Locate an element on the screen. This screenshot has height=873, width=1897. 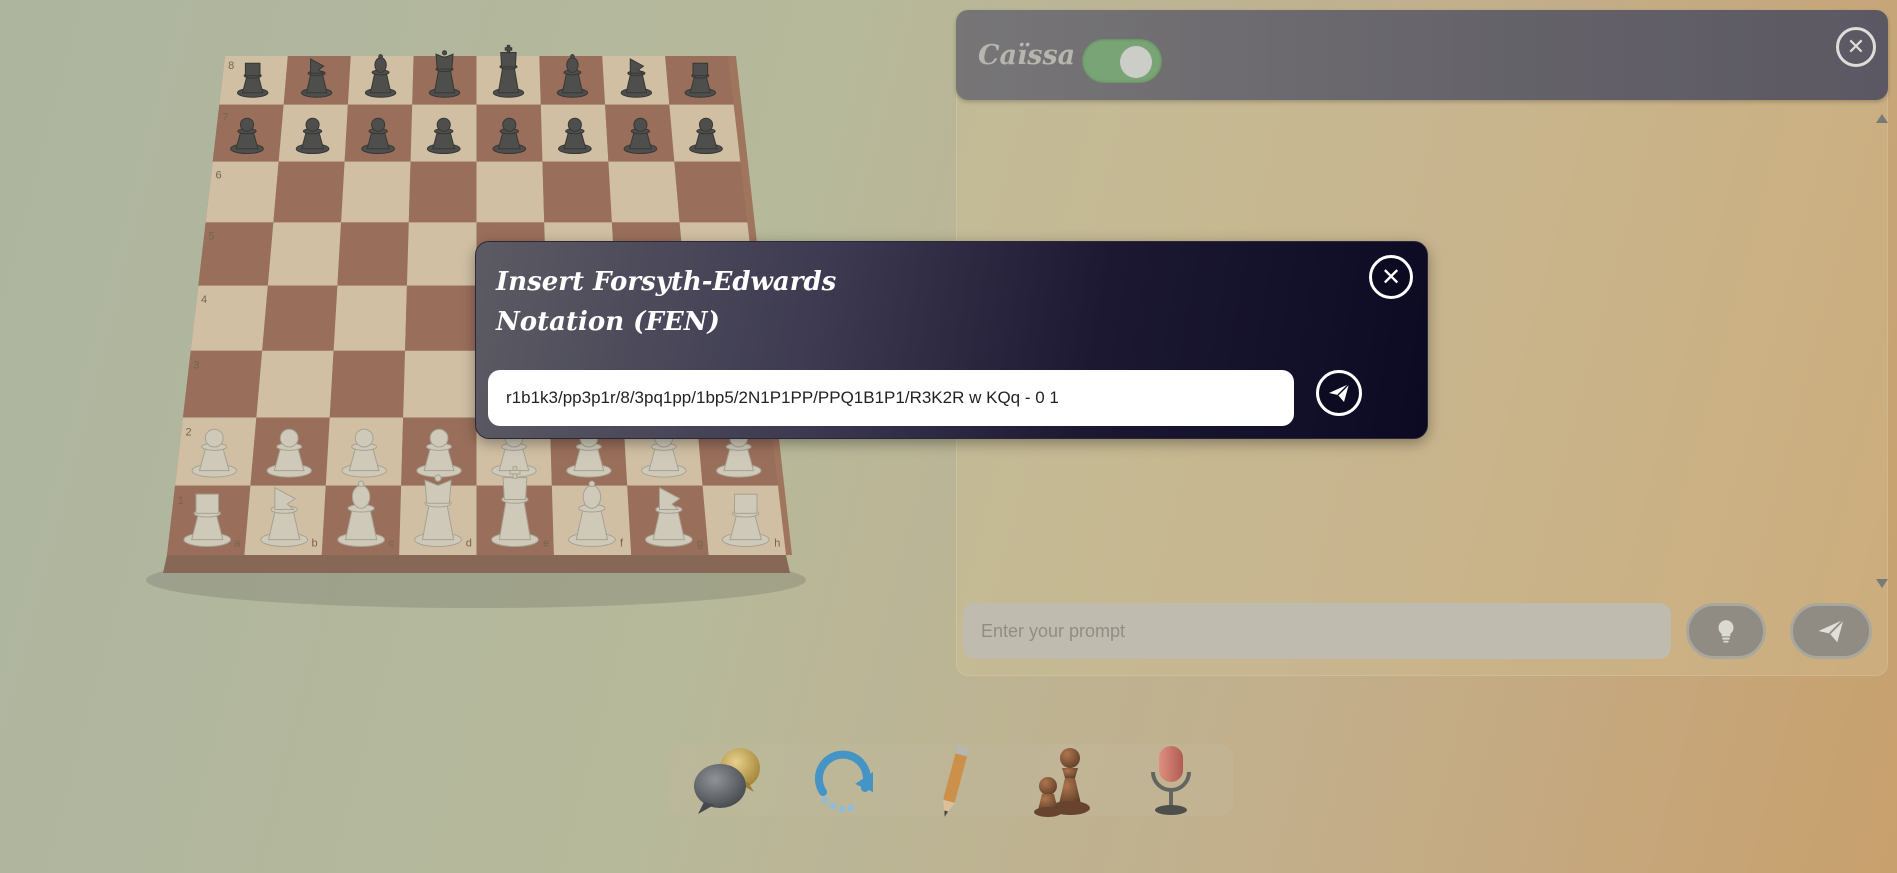
rank-label: 6 is located at coordinates (218, 175).